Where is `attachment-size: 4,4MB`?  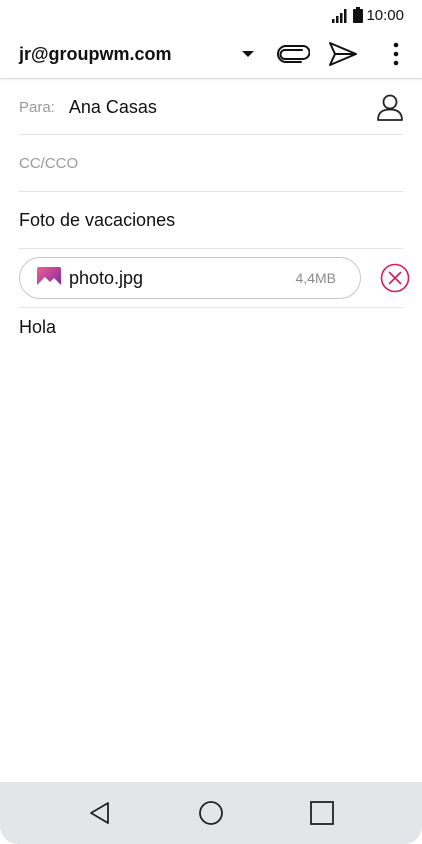 attachment-size: 4,4MB is located at coordinates (315, 278).